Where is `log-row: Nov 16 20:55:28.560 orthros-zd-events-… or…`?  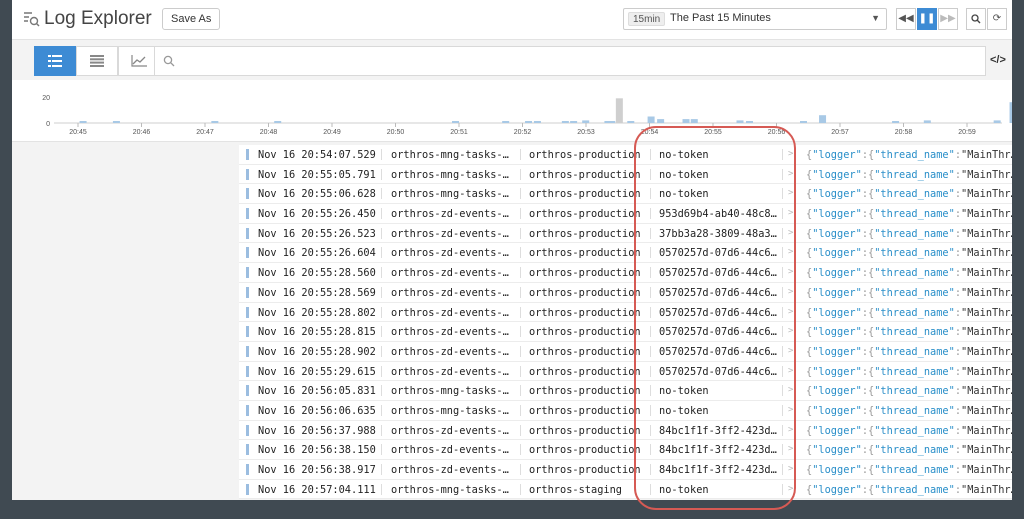
log-row: Nov 16 20:55:28.560 orthros-zd-events-… or… is located at coordinates (625, 273).